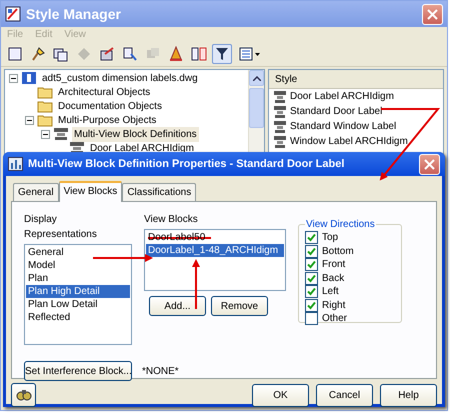 Image resolution: width=450 pixels, height=413 pixels. What do you see at coordinates (160, 371) in the screenshot?
I see `interference-value: *NONE*` at bounding box center [160, 371].